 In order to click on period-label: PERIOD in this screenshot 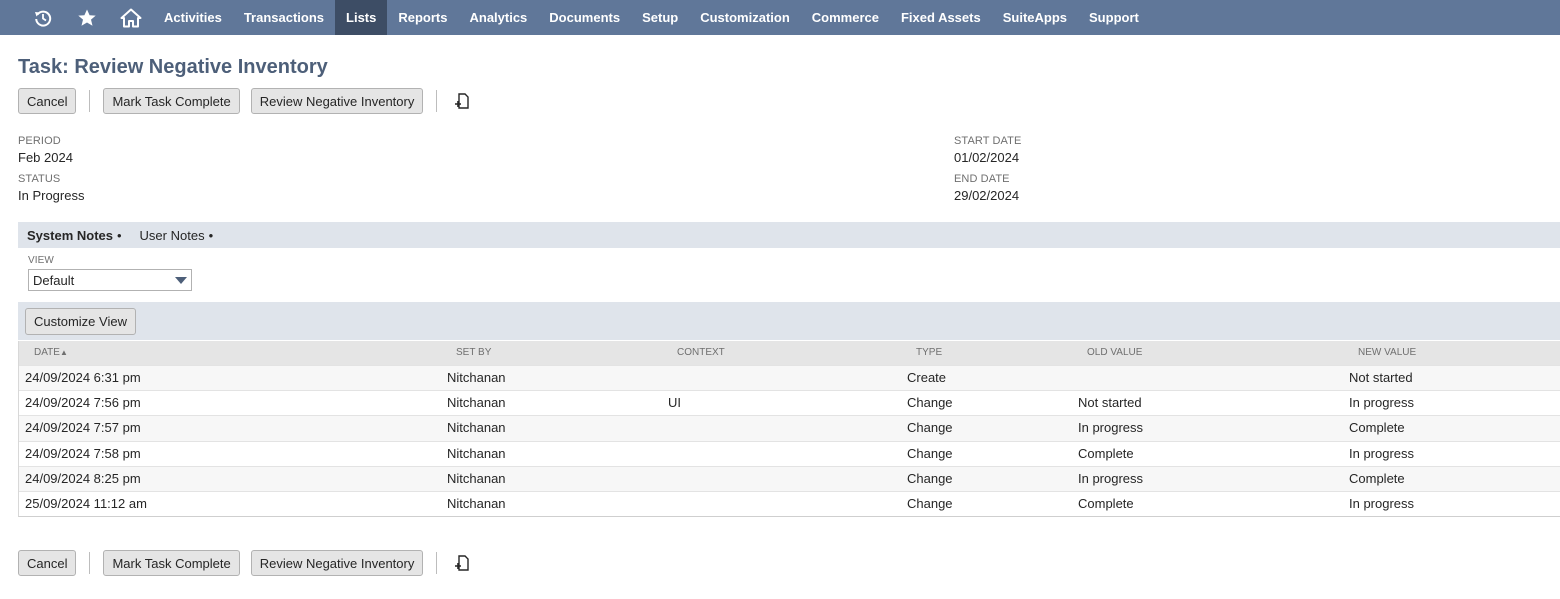, I will do `click(39, 141)`.